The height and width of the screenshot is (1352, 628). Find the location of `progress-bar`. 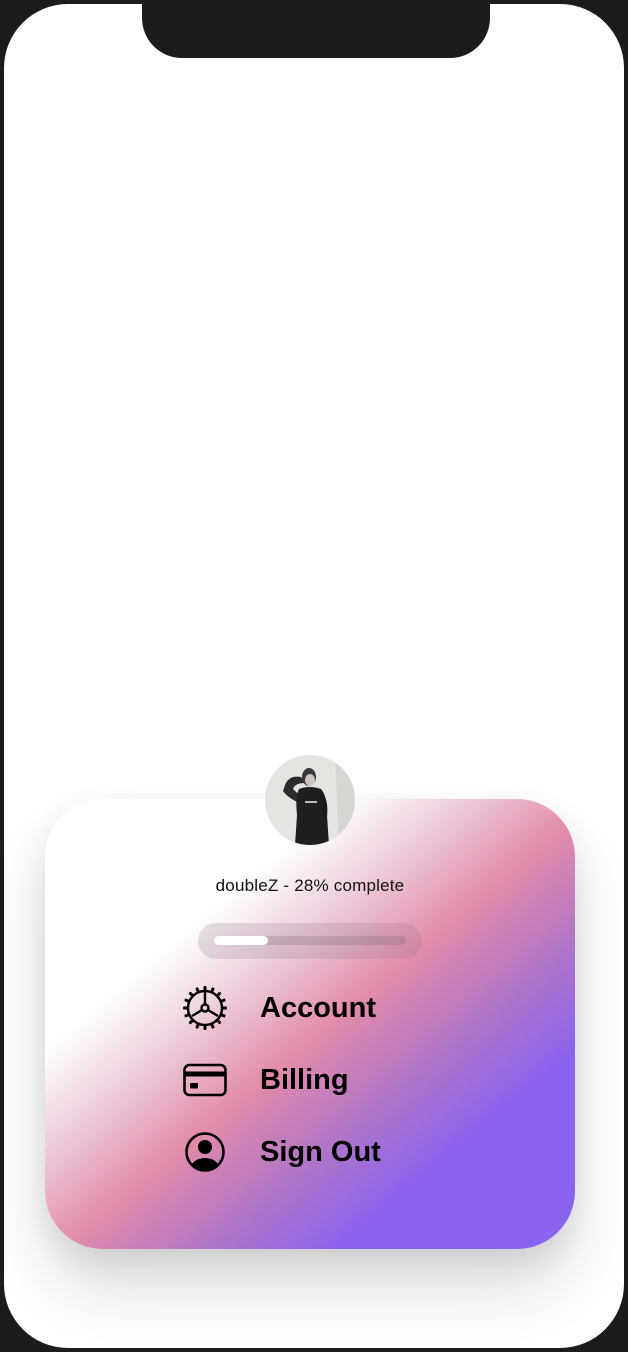

progress-bar is located at coordinates (310, 941).